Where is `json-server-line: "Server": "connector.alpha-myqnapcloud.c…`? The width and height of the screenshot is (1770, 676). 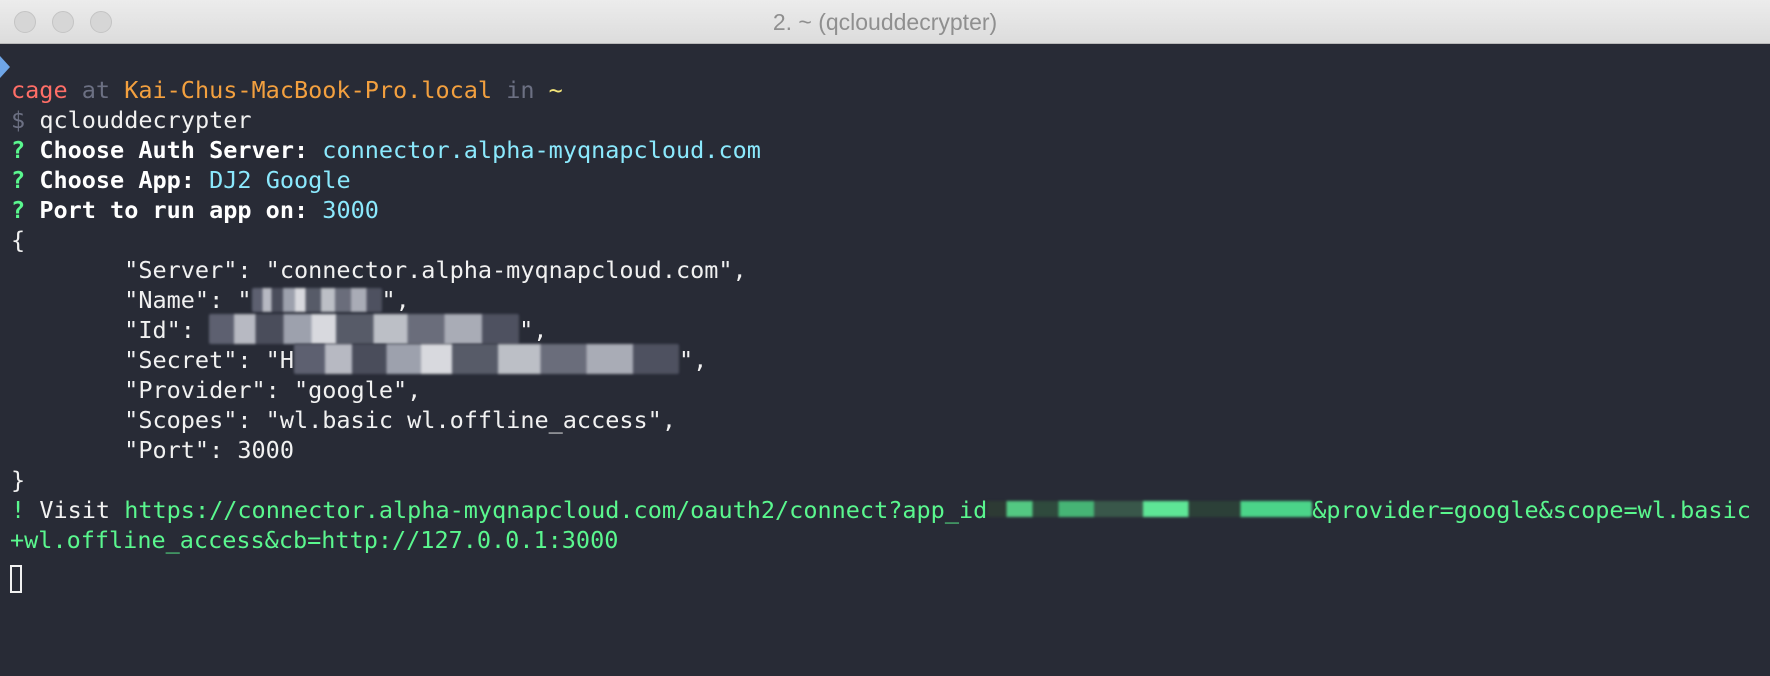
json-server-line: "Server": "connector.alpha-myqnapcloud.c… is located at coordinates (379, 270).